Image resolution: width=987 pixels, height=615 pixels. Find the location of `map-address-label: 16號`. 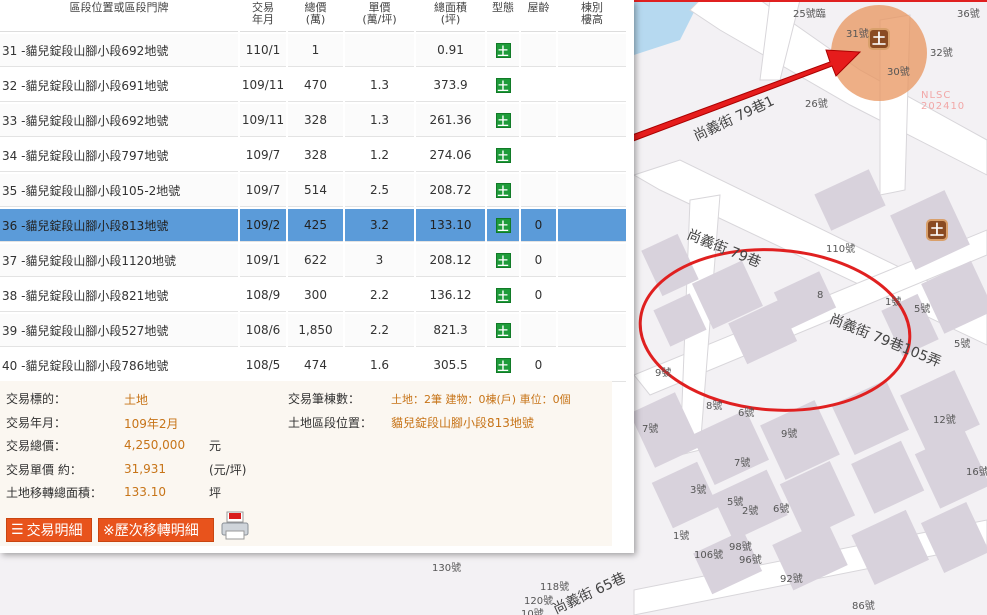

map-address-label: 16號 is located at coordinates (976, 472).